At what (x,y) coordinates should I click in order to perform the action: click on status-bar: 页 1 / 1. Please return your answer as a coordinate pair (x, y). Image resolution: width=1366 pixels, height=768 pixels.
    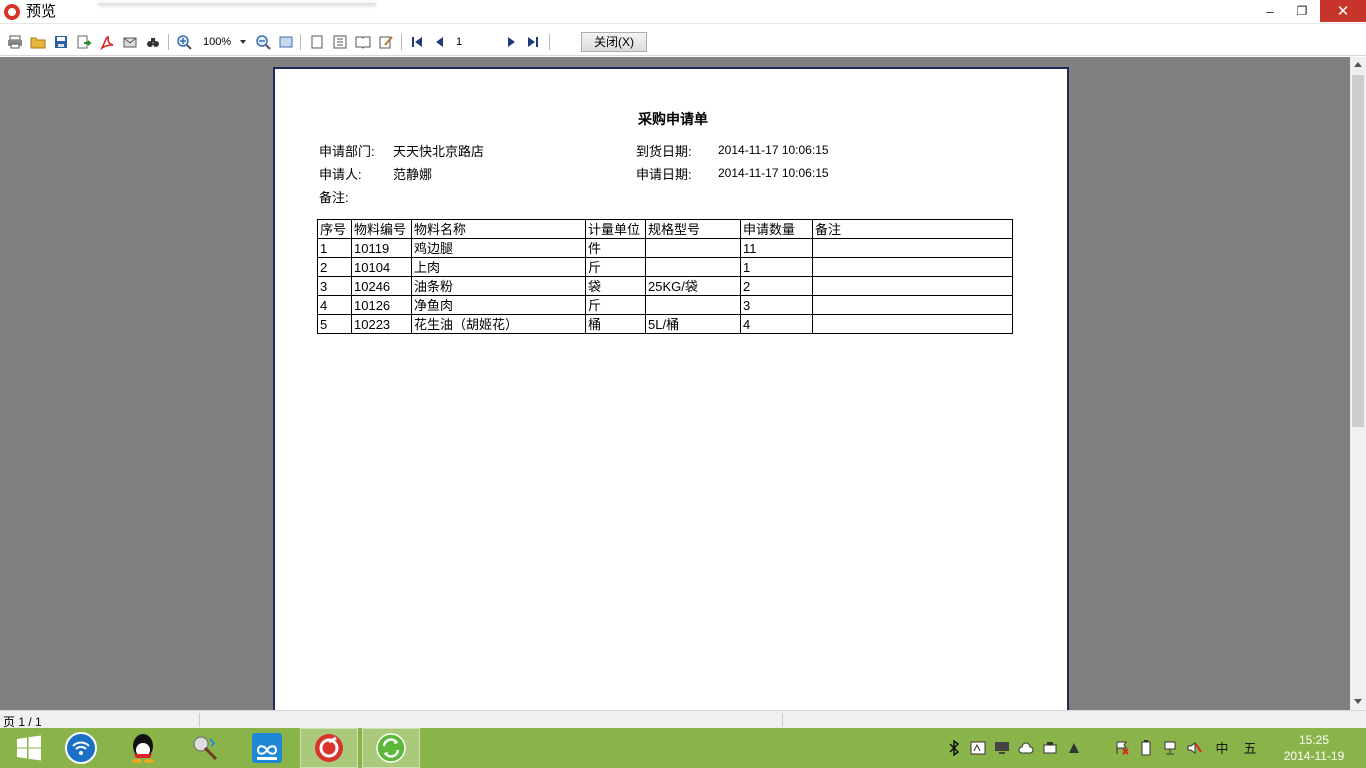
    Looking at the image, I should click on (683, 719).